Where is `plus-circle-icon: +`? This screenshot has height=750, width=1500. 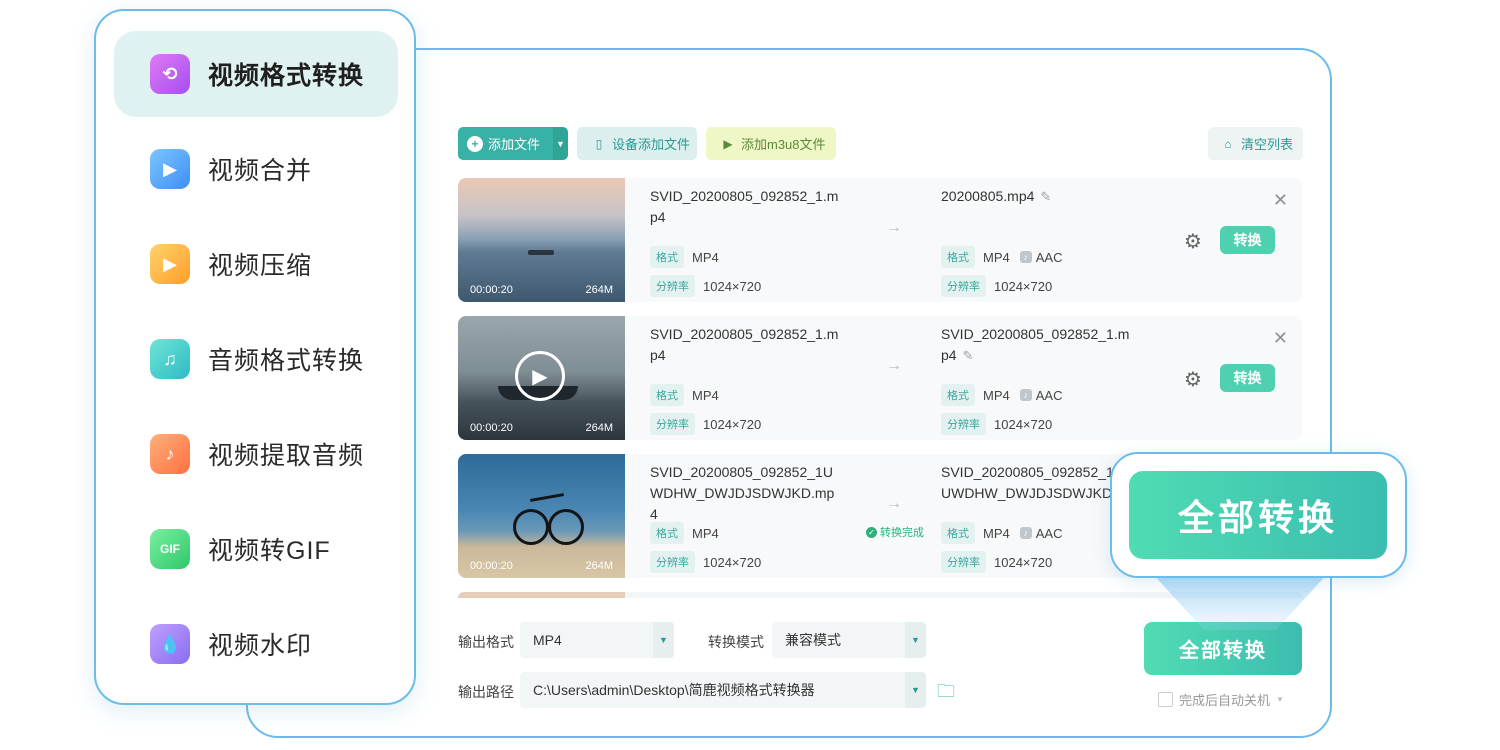
plus-circle-icon: + is located at coordinates (475, 143).